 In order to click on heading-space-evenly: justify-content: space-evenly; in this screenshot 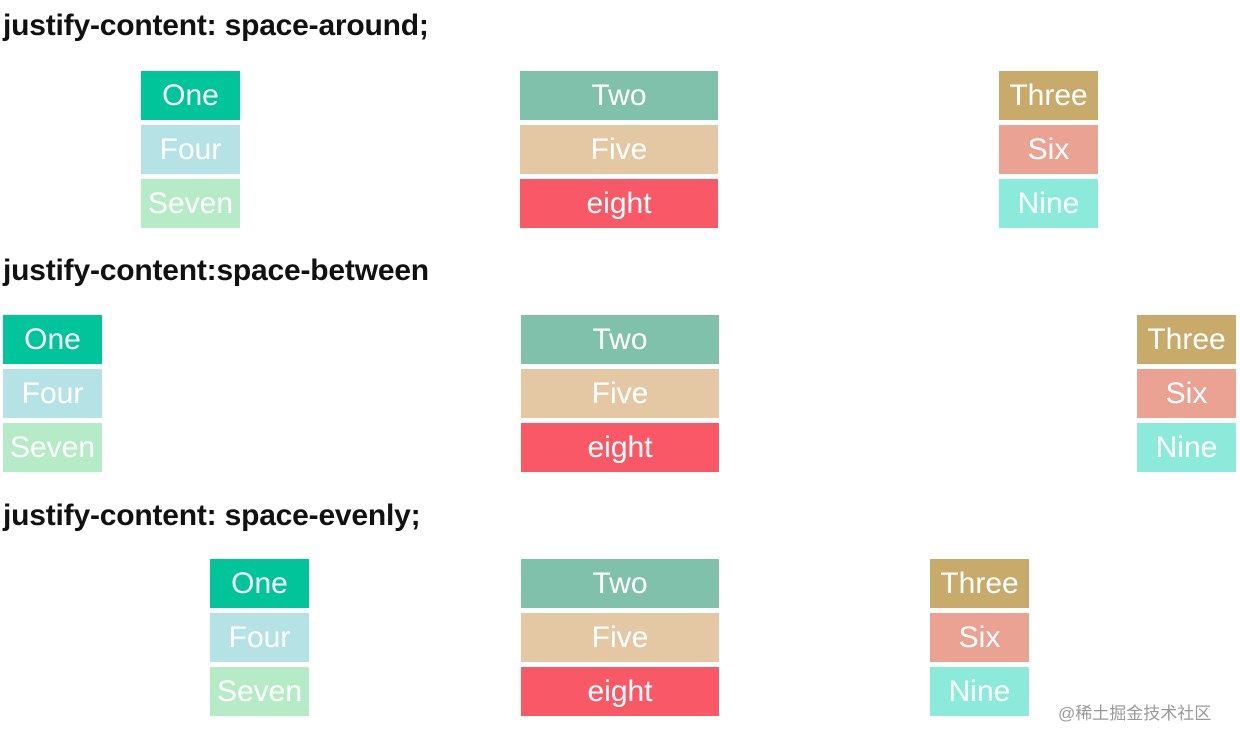, I will do `click(212, 515)`.